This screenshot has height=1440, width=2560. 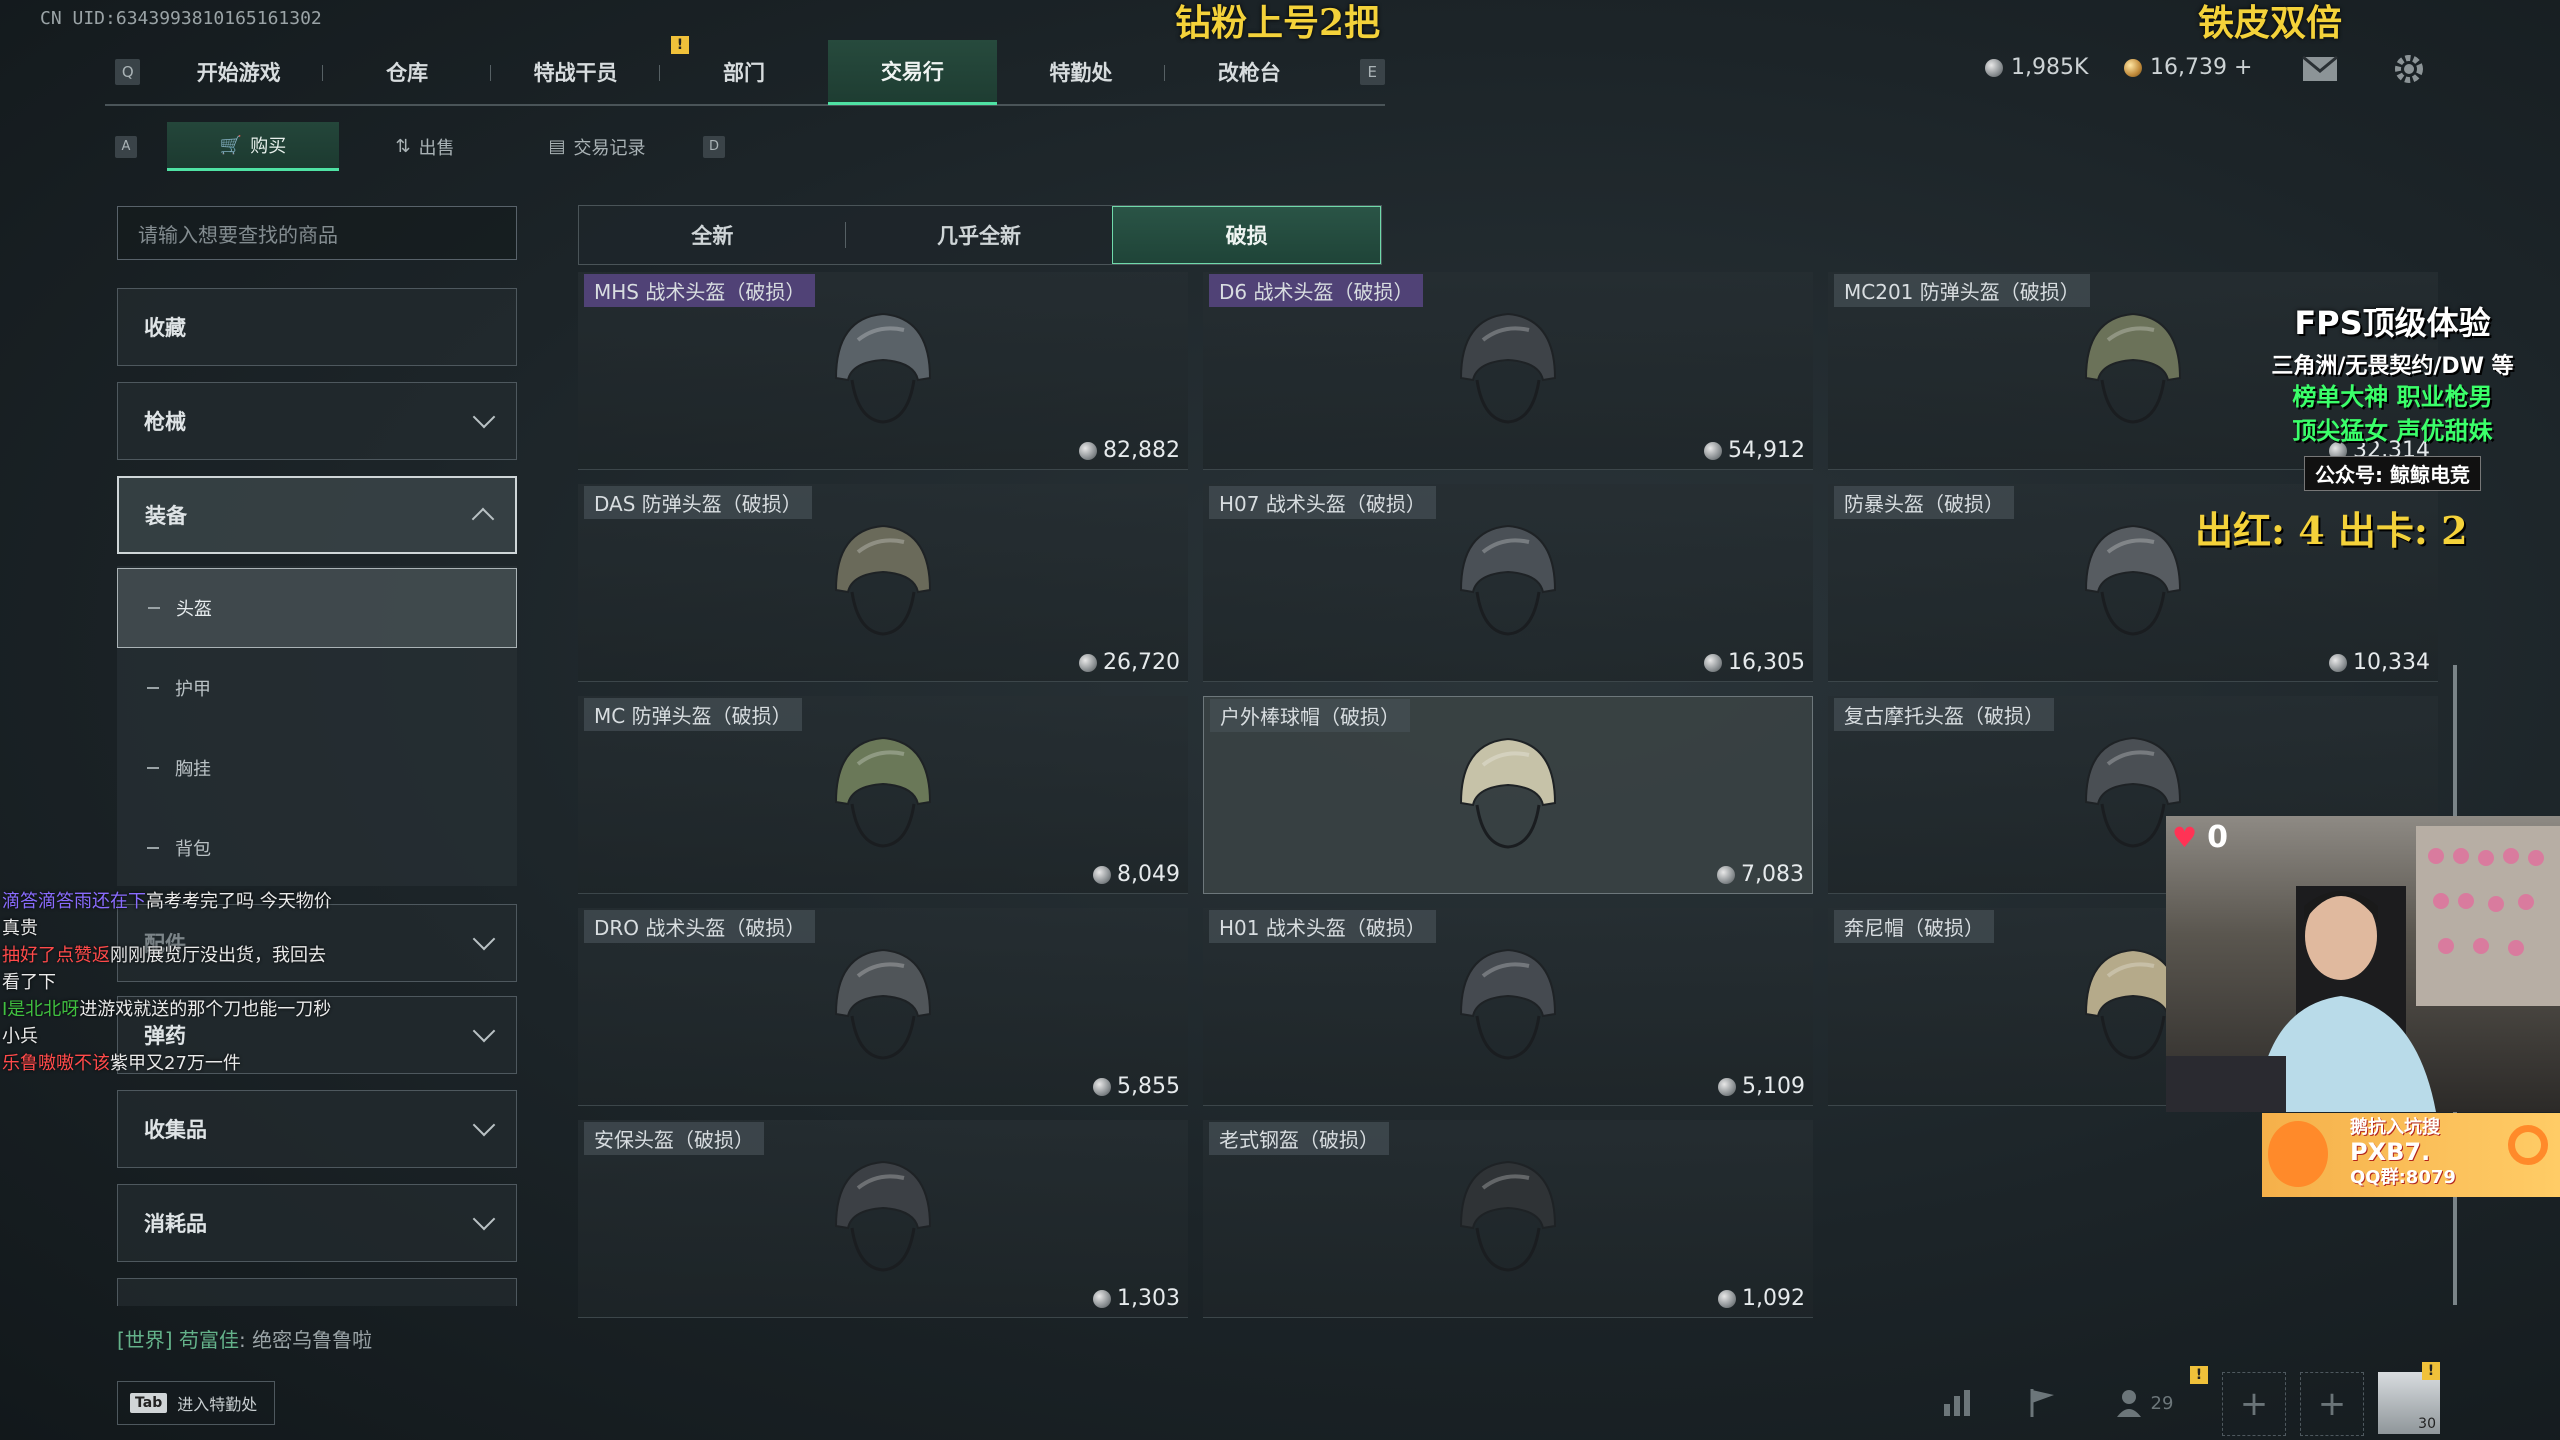 I want to click on item-price-value: 54,912, so click(x=1766, y=450).